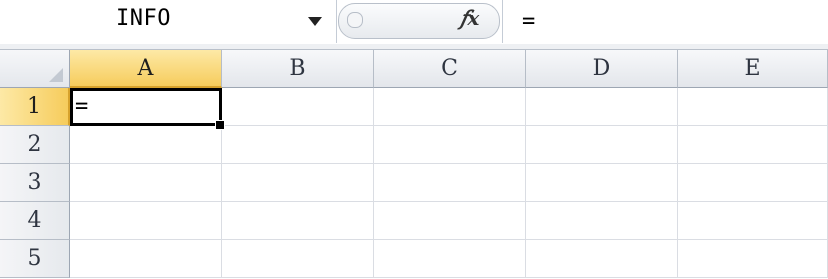  I want to click on cell-e1, so click(753, 107).